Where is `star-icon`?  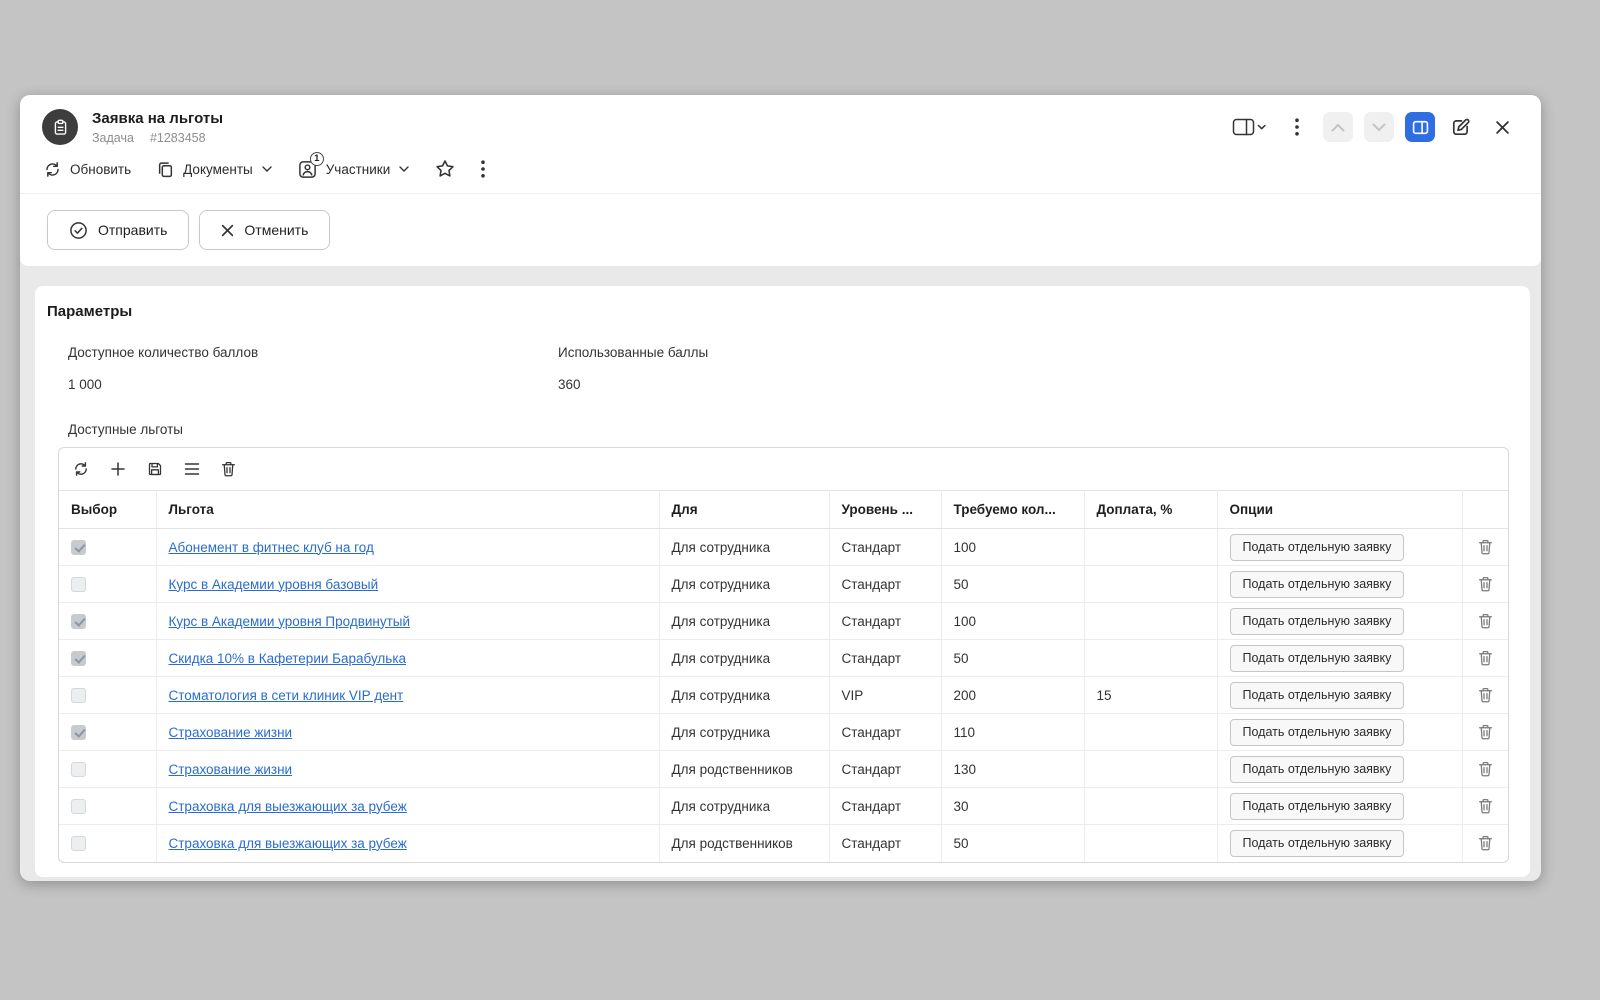 star-icon is located at coordinates (445, 168).